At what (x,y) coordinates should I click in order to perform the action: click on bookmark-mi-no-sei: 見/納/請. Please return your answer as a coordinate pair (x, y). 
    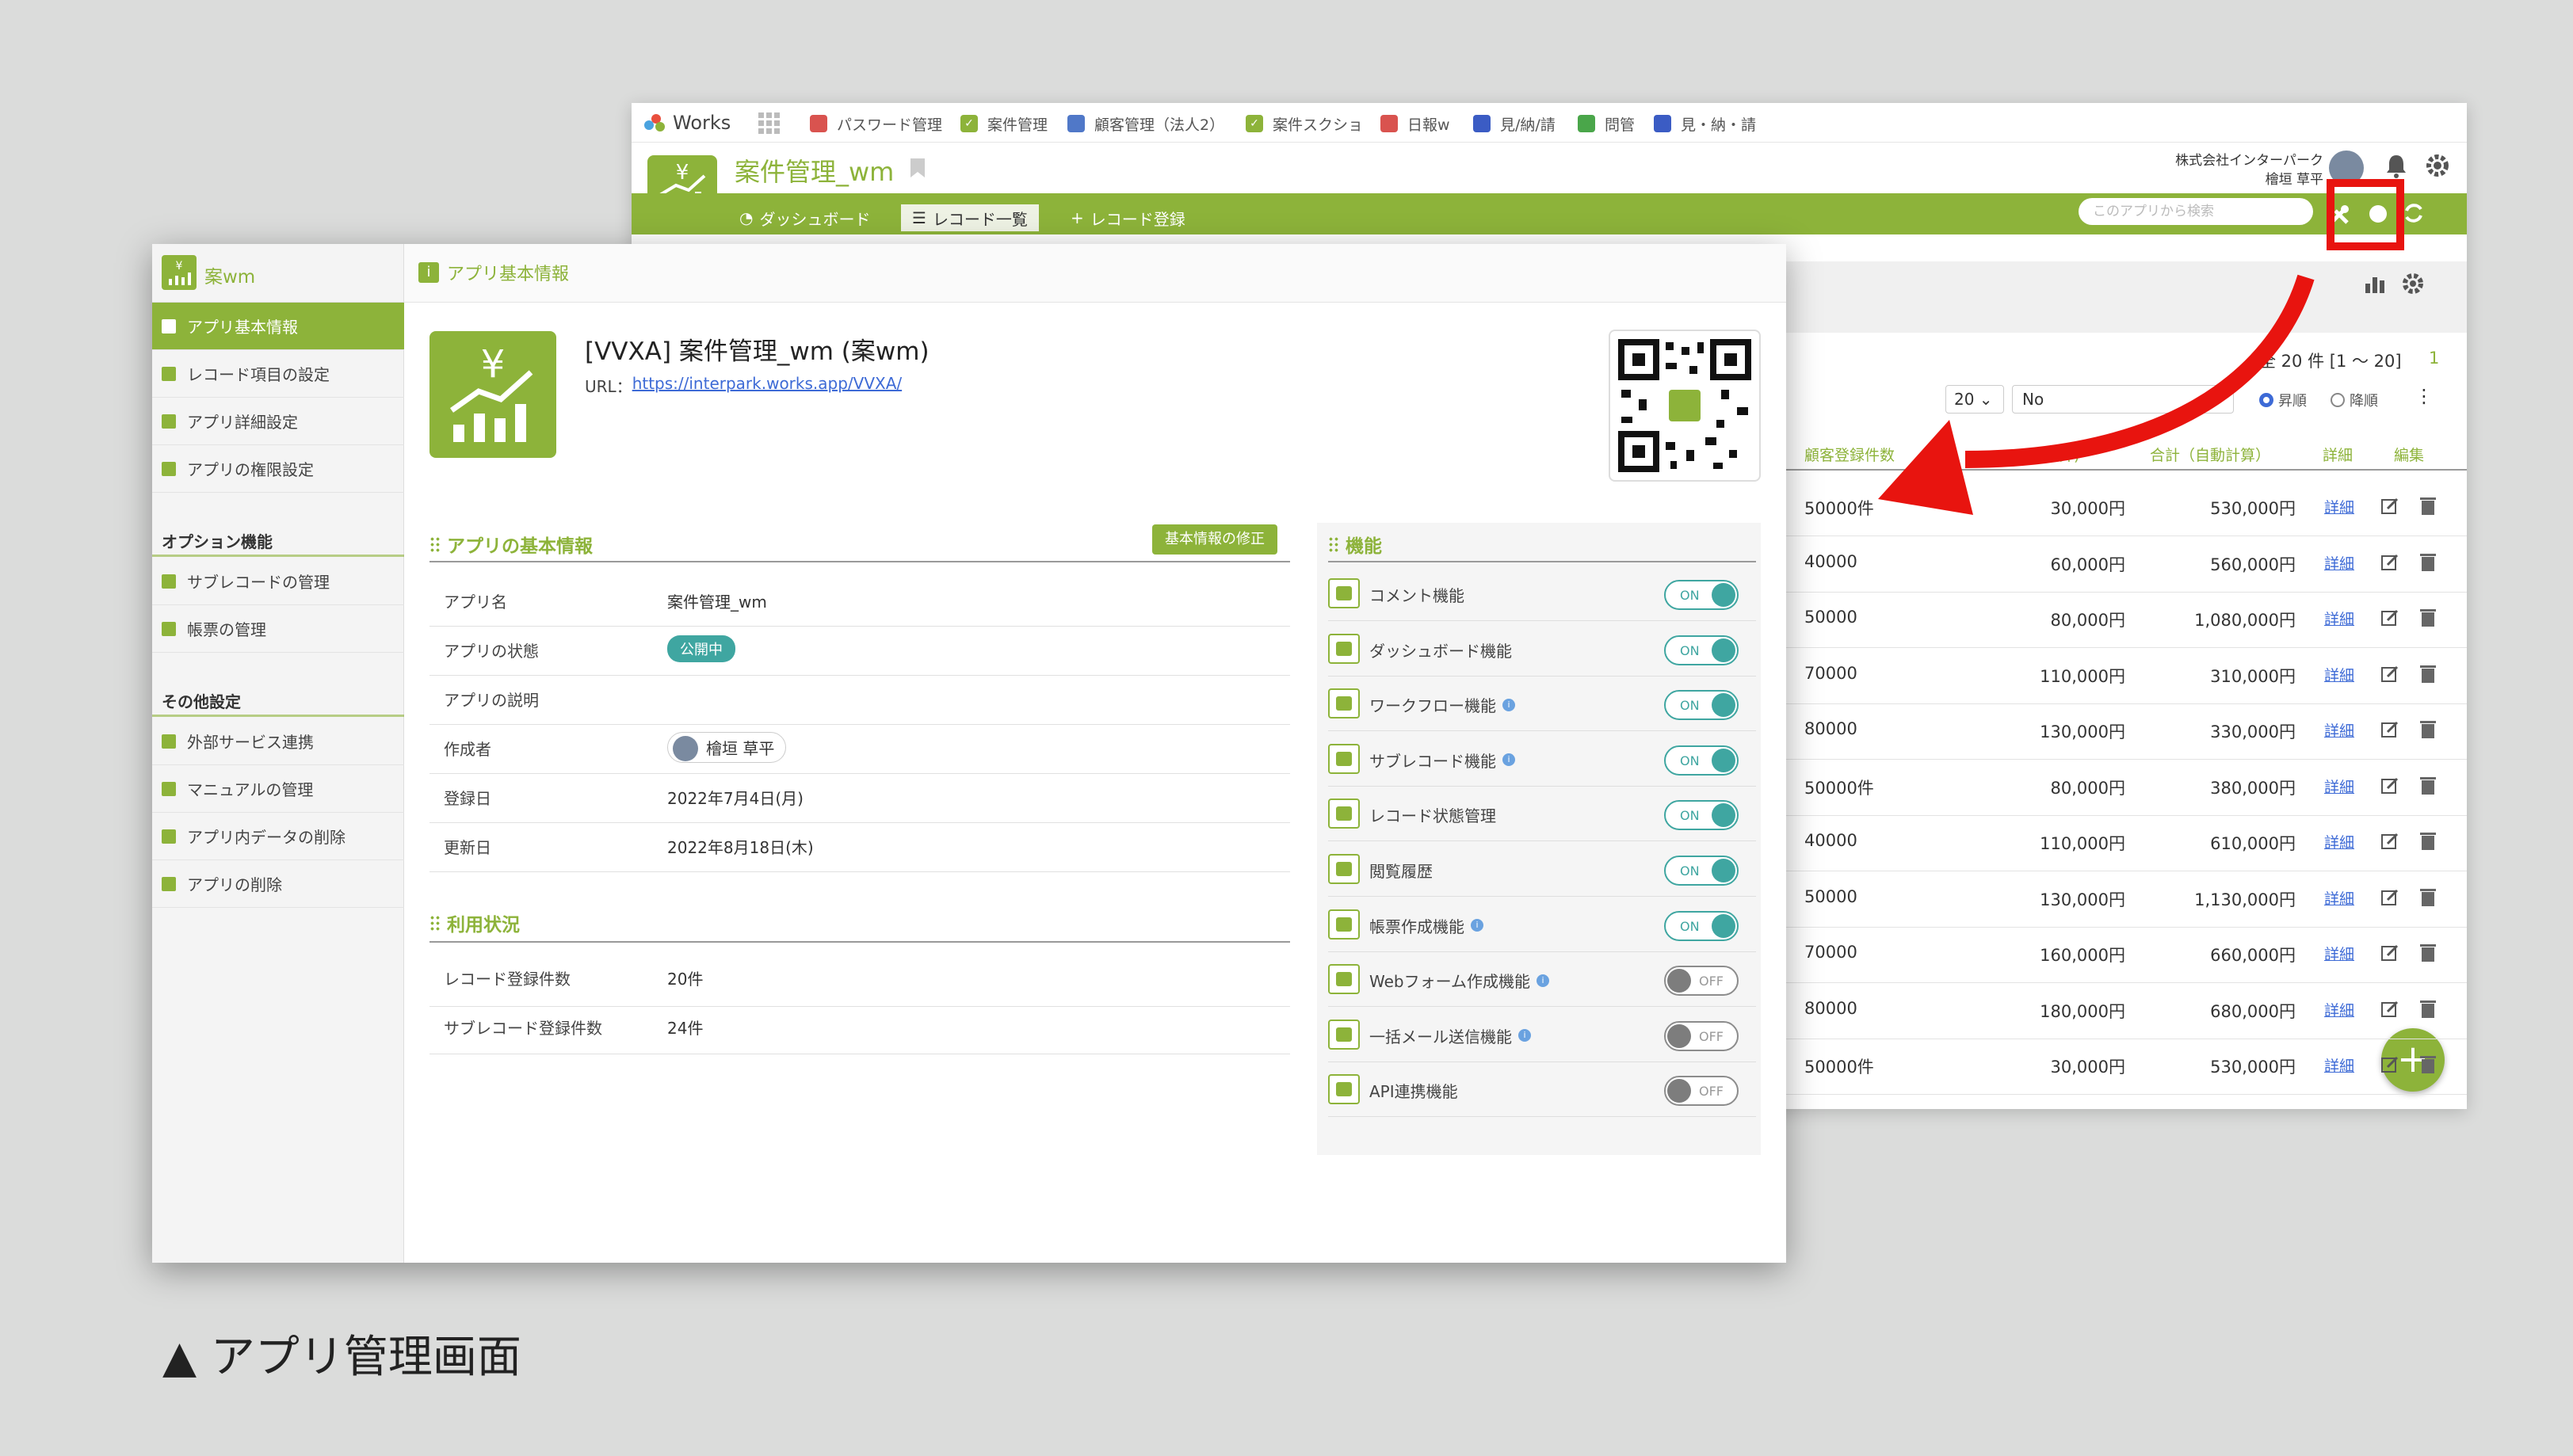
    Looking at the image, I should click on (1514, 124).